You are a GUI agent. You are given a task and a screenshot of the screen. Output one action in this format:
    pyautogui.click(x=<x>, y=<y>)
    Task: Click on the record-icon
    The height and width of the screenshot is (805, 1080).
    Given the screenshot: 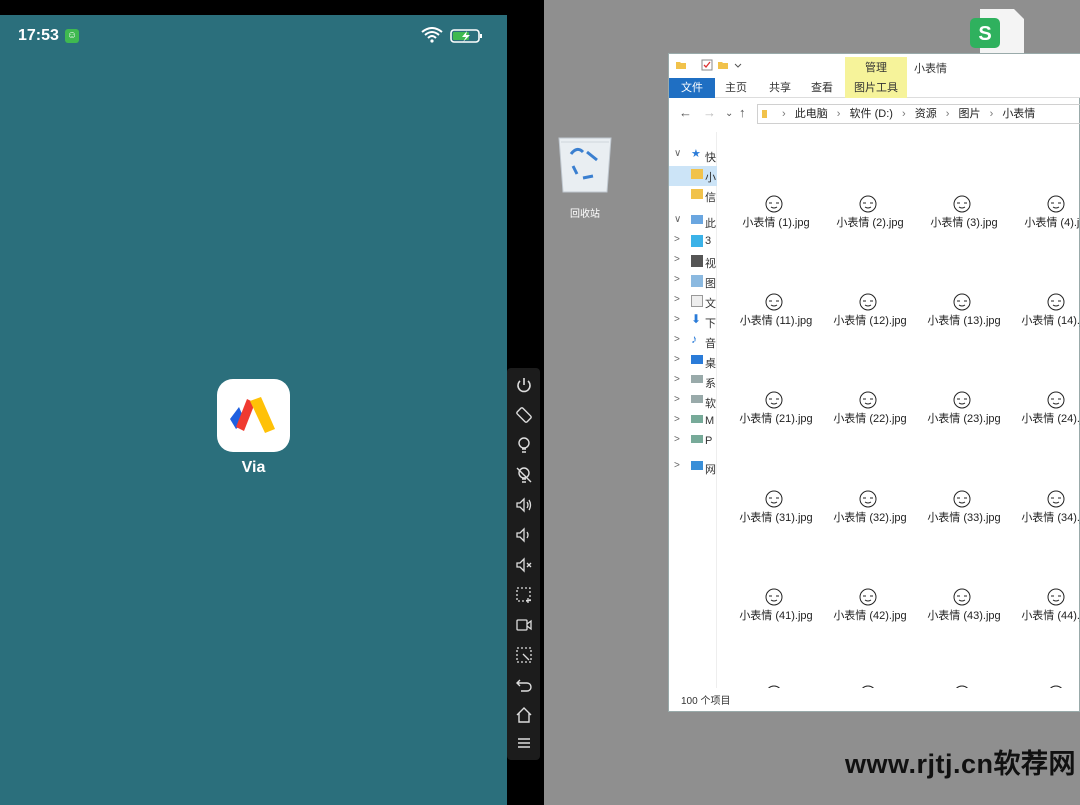 What is the action you would take?
    pyautogui.click(x=524, y=625)
    